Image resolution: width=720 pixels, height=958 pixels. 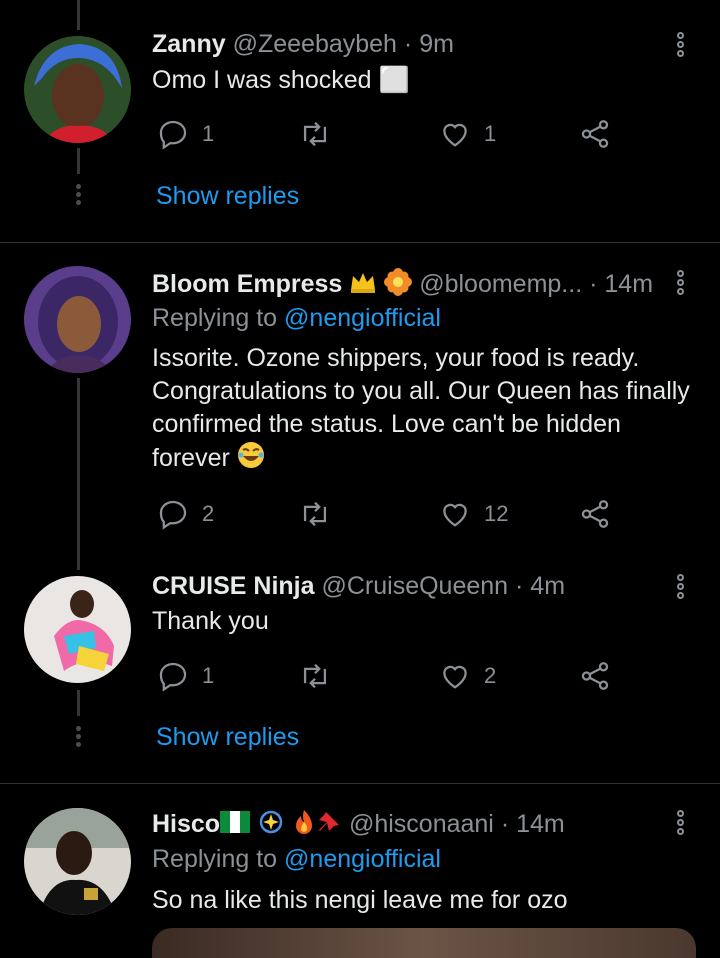 I want to click on crown-emoji, so click(x=363, y=285).